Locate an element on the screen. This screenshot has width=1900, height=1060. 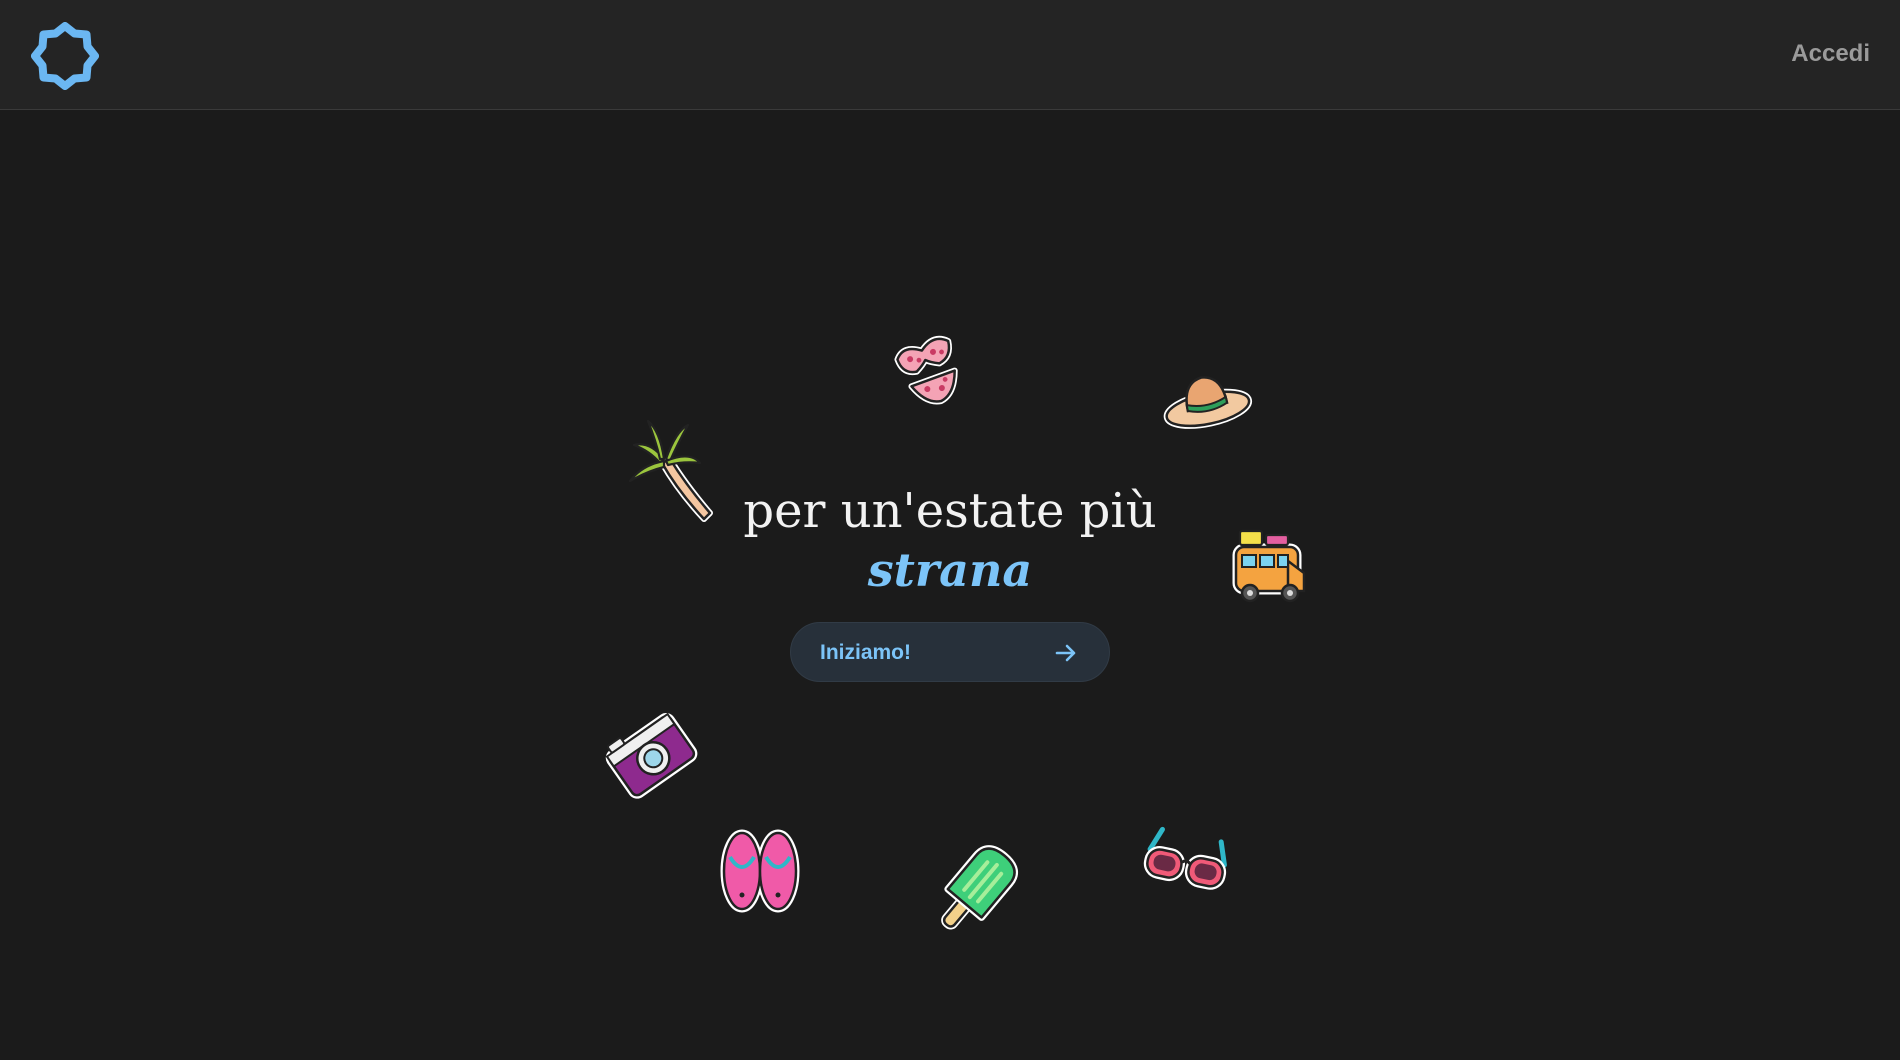
start-button-label: Iniziamo! is located at coordinates (866, 652).